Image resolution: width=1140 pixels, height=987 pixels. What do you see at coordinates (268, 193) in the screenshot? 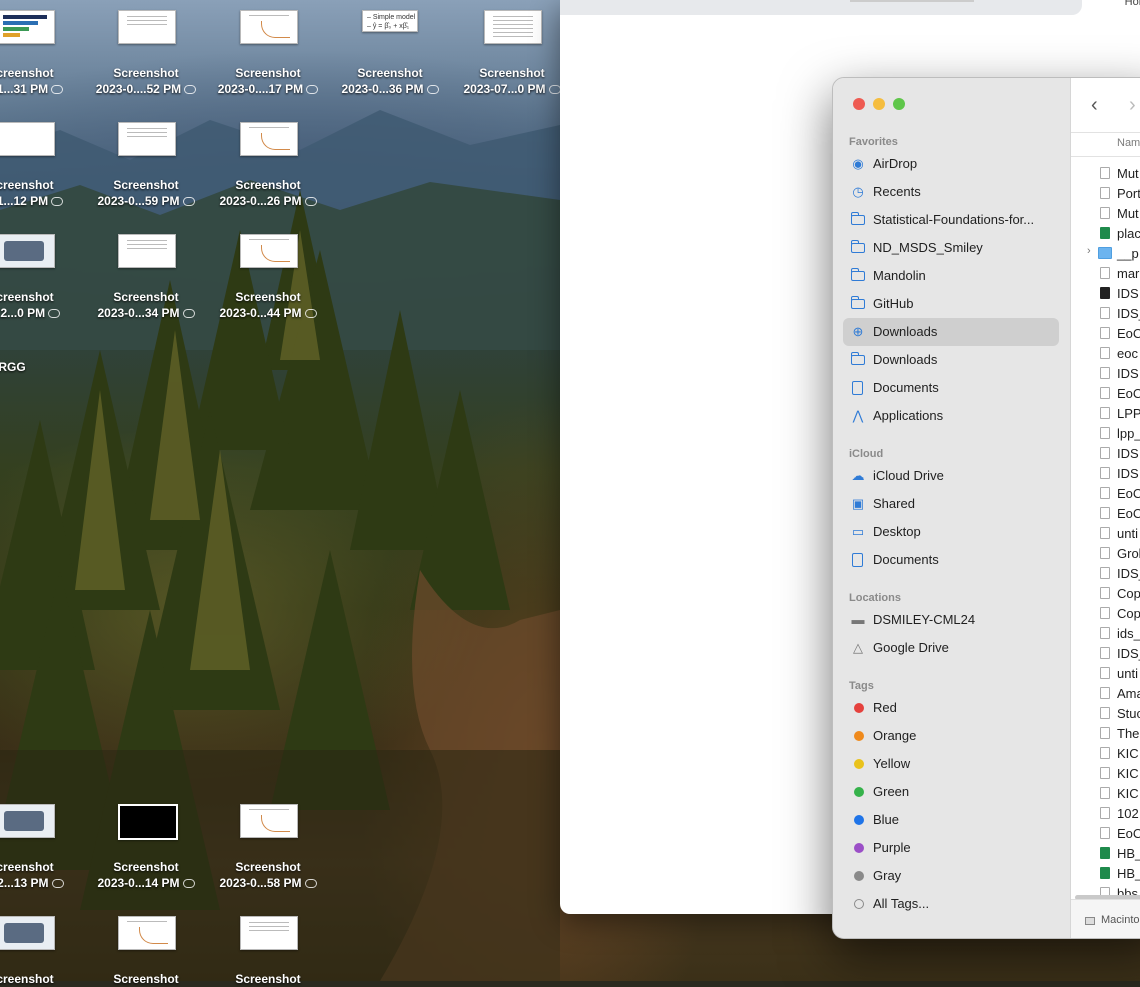
I see `screenshot-file-label: Screenshot 2023-0...26 PM` at bounding box center [268, 193].